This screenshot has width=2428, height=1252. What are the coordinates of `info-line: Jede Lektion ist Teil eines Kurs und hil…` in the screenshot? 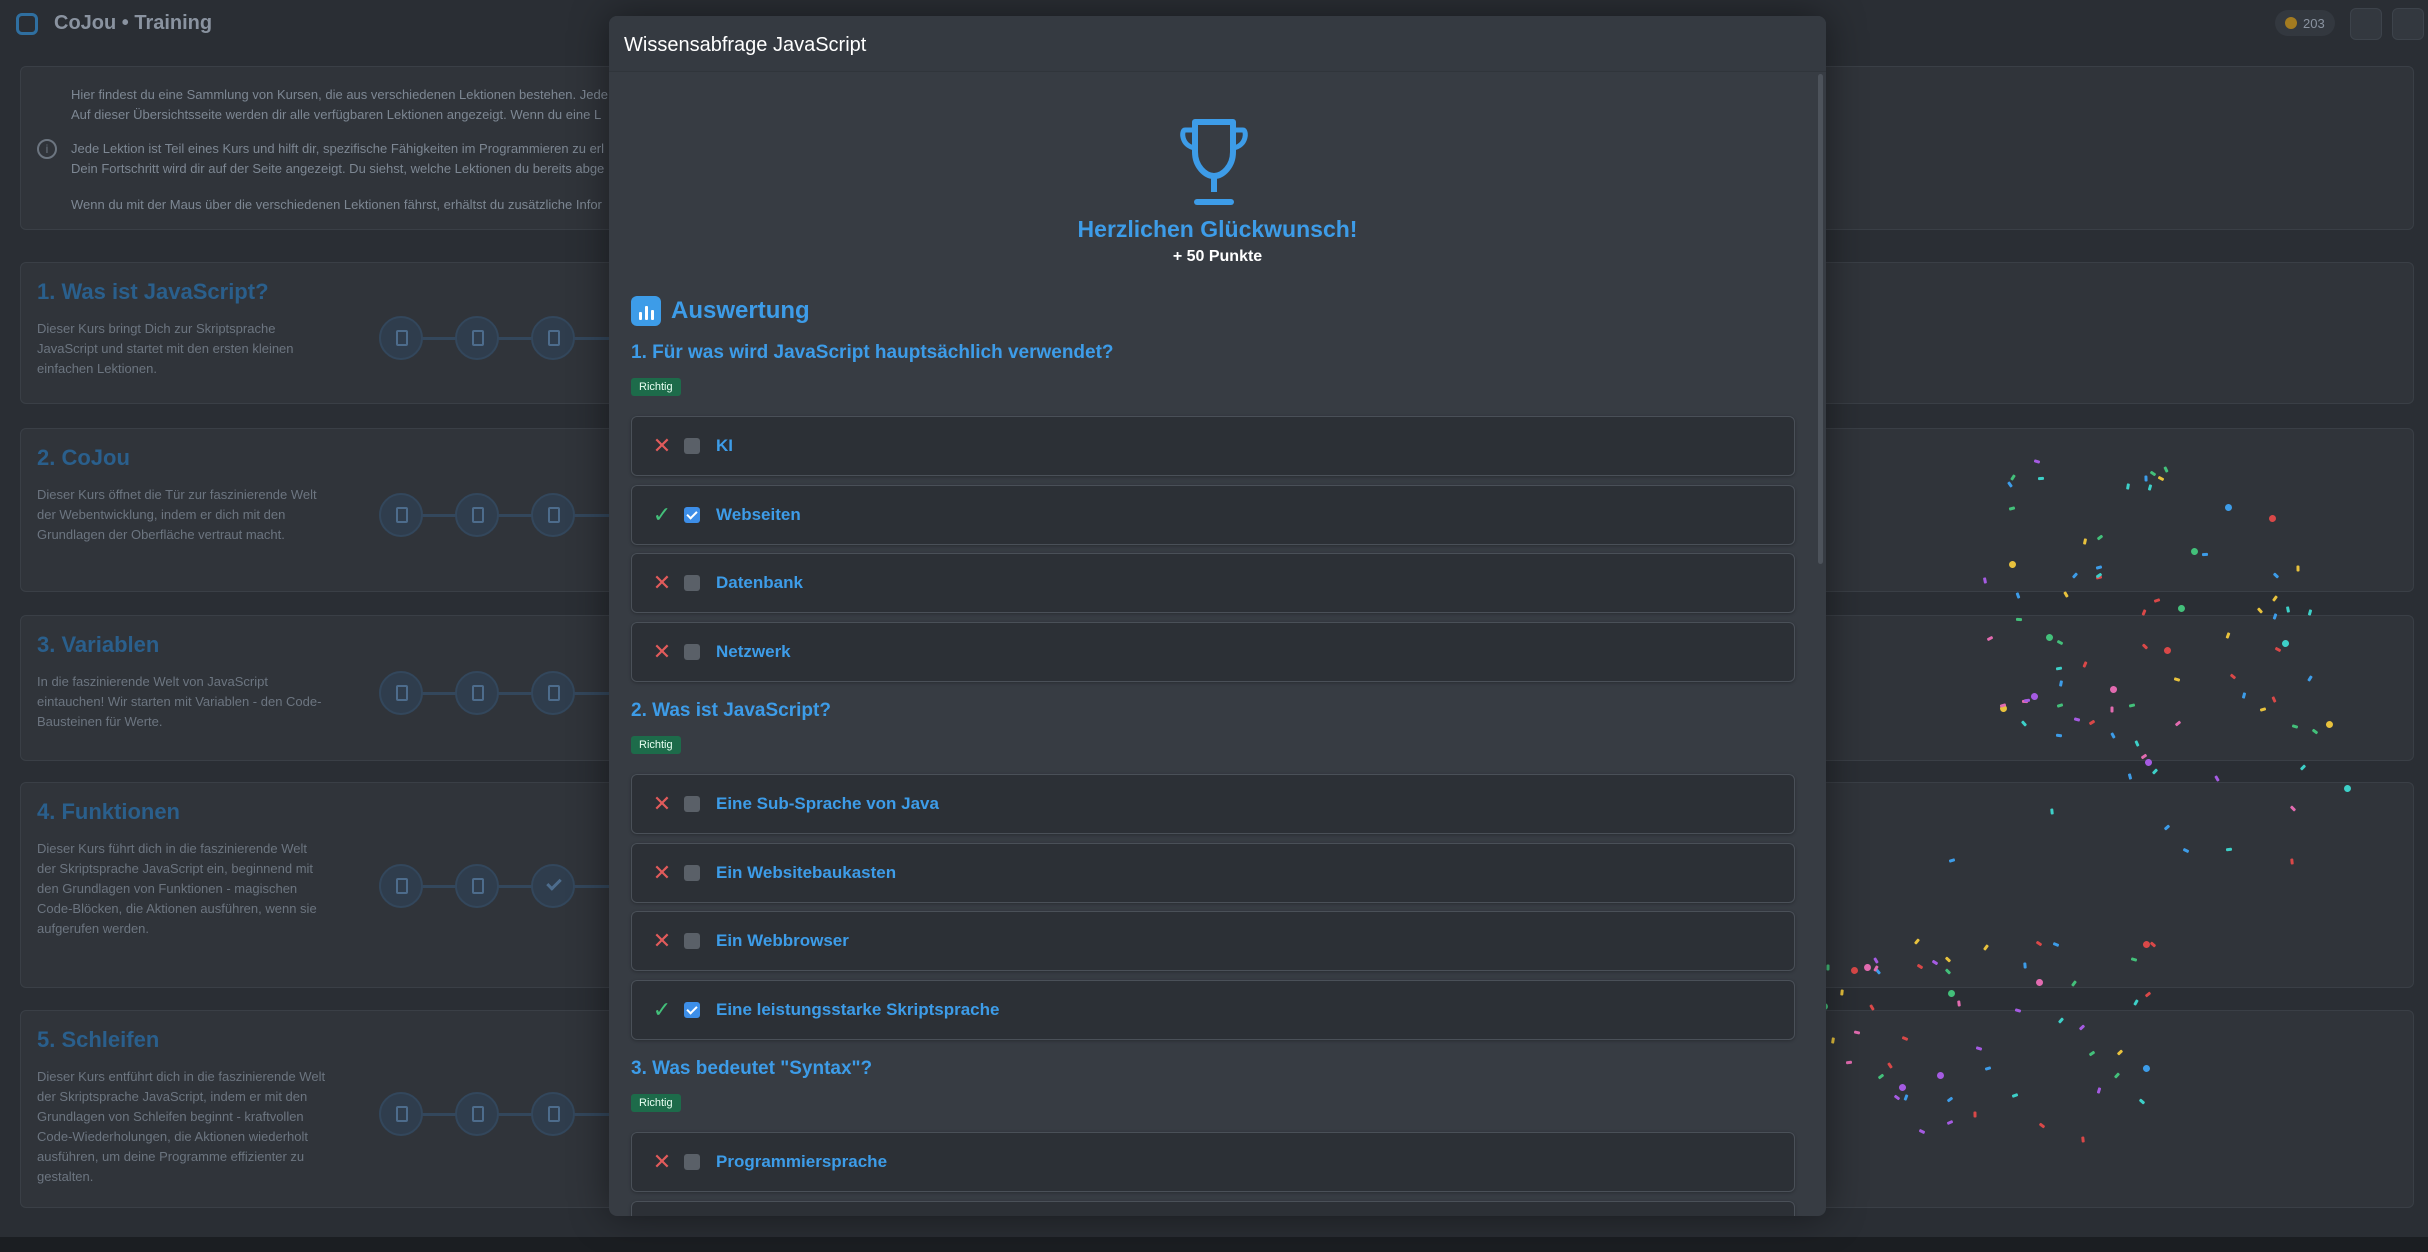 It's located at (338, 148).